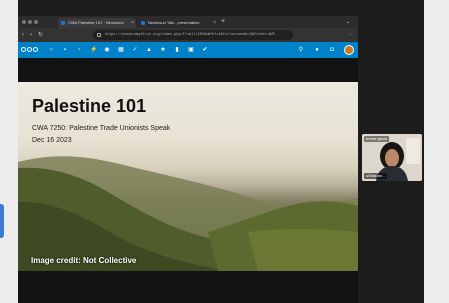 This screenshot has height=303, width=449. Describe the element at coordinates (351, 35) in the screenshot. I see `extensions-icon: ⋯` at that location.